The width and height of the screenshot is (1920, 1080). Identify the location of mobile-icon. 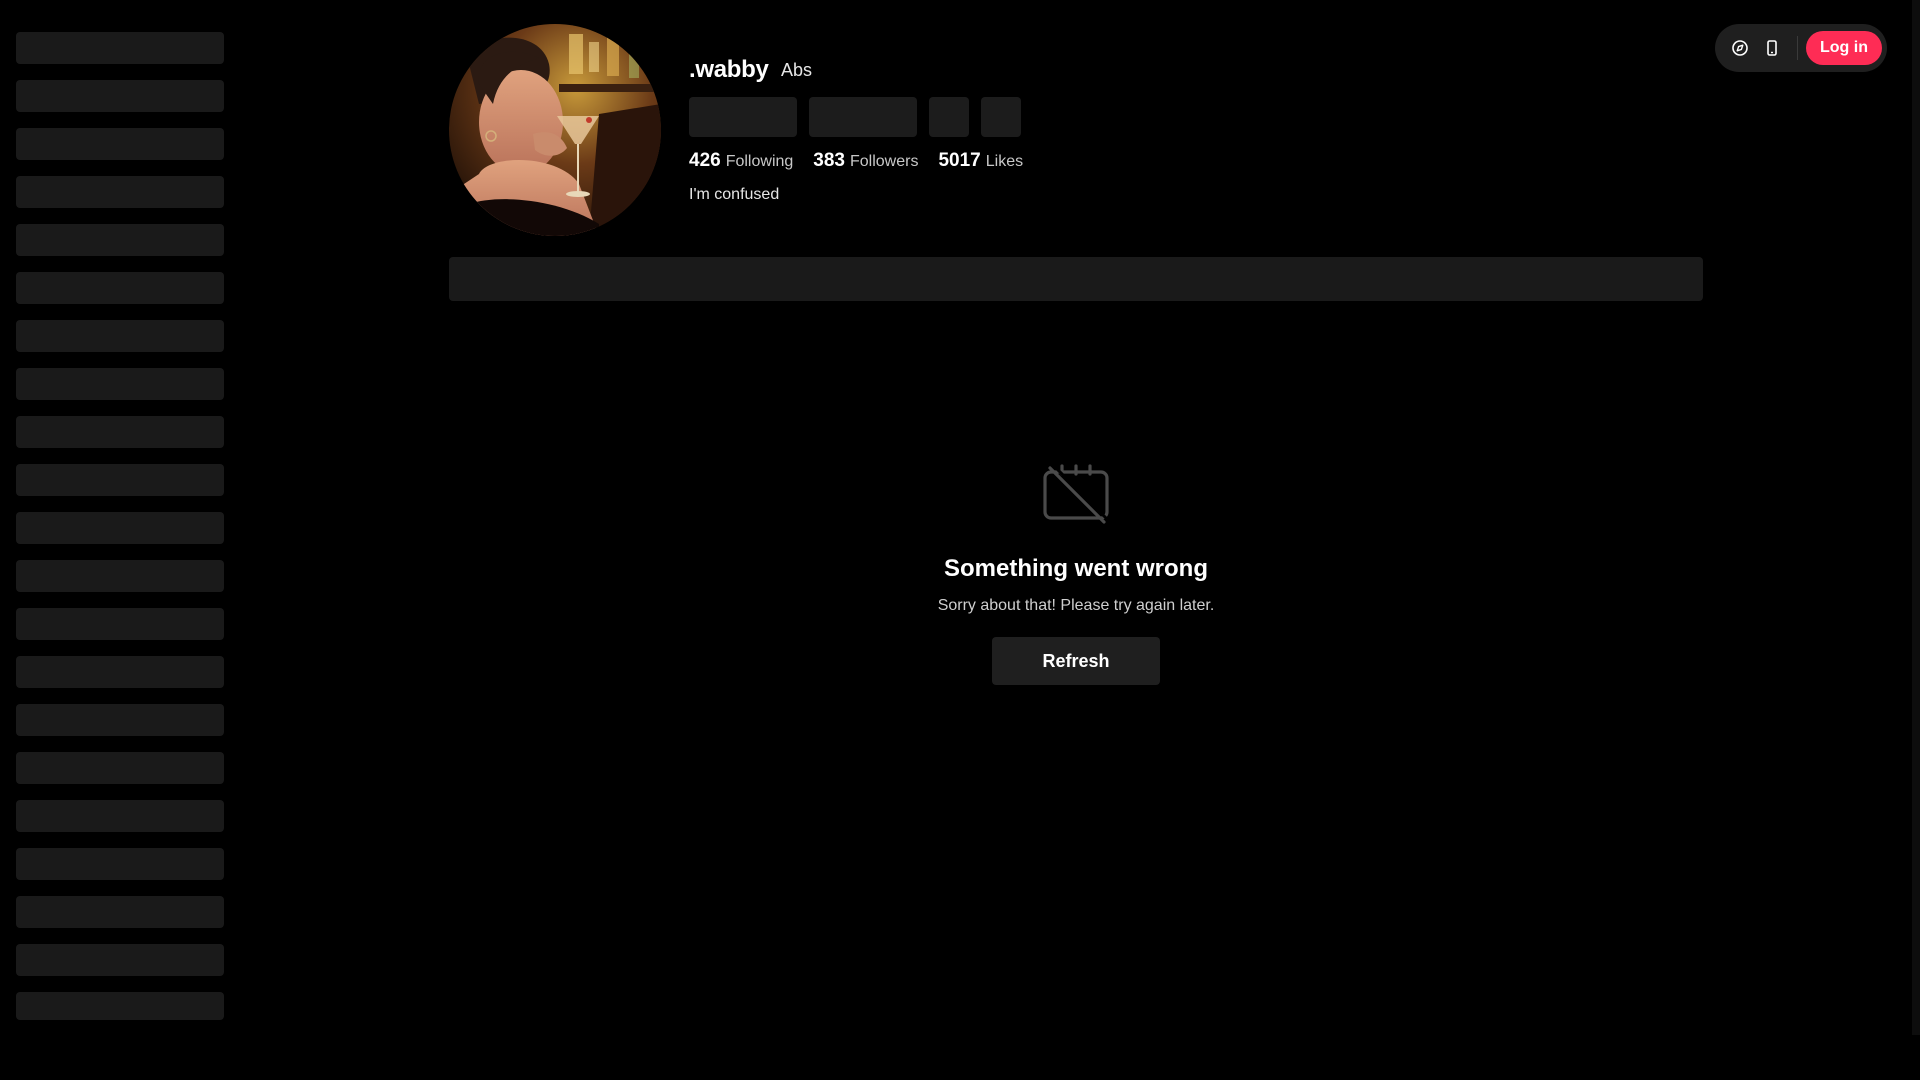
(1772, 48).